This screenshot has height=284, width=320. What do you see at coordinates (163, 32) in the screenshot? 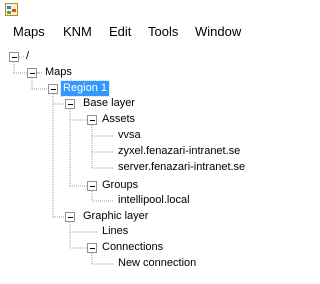
I see `menu-tools: Tools` at bounding box center [163, 32].